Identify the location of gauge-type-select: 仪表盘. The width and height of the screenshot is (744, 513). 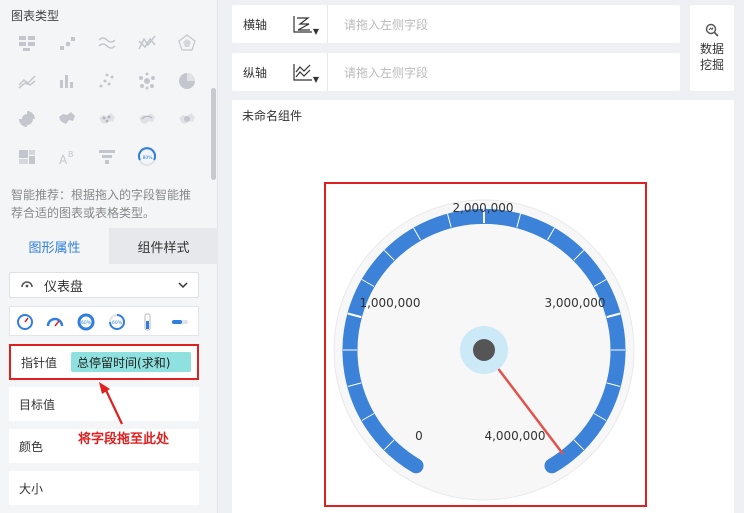
(104, 285).